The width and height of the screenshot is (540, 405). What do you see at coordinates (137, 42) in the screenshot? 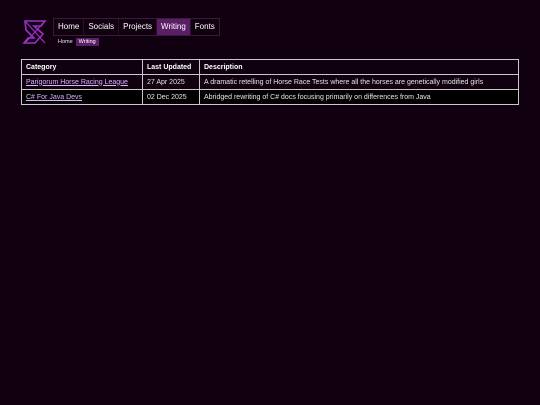
I see `breadcrumb: Home Writing` at bounding box center [137, 42].